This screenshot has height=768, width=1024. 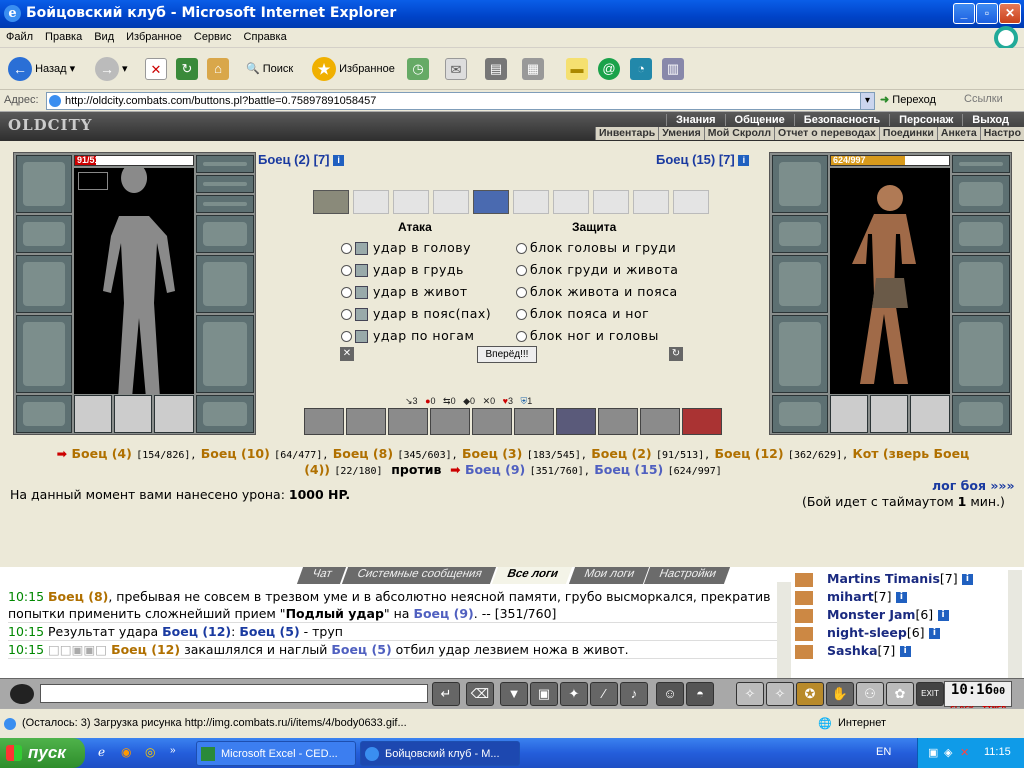 What do you see at coordinates (416, 313) in the screenshot?
I see `attack-option-groin: удар в пояс(пах)` at bounding box center [416, 313].